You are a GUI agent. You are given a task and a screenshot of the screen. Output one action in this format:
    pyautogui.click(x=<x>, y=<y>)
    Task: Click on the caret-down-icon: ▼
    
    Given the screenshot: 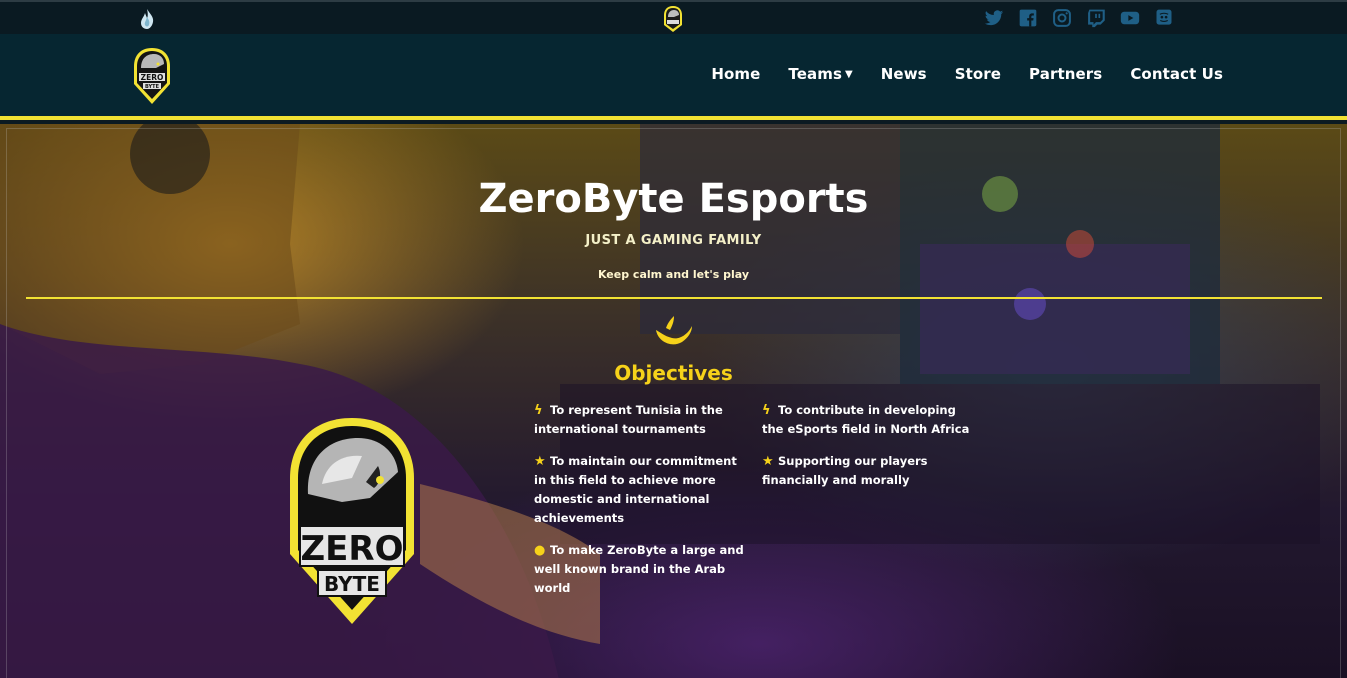 What is the action you would take?
    pyautogui.click(x=848, y=74)
    